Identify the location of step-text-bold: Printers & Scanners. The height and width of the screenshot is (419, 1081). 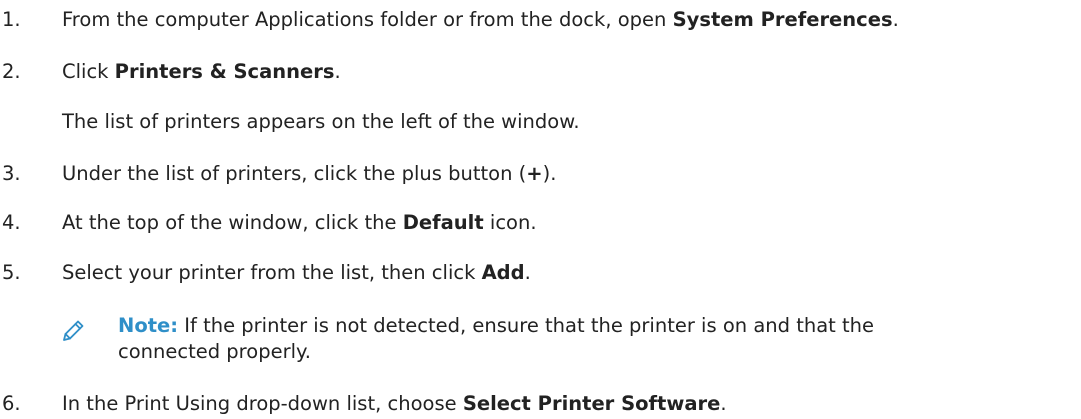
(224, 71).